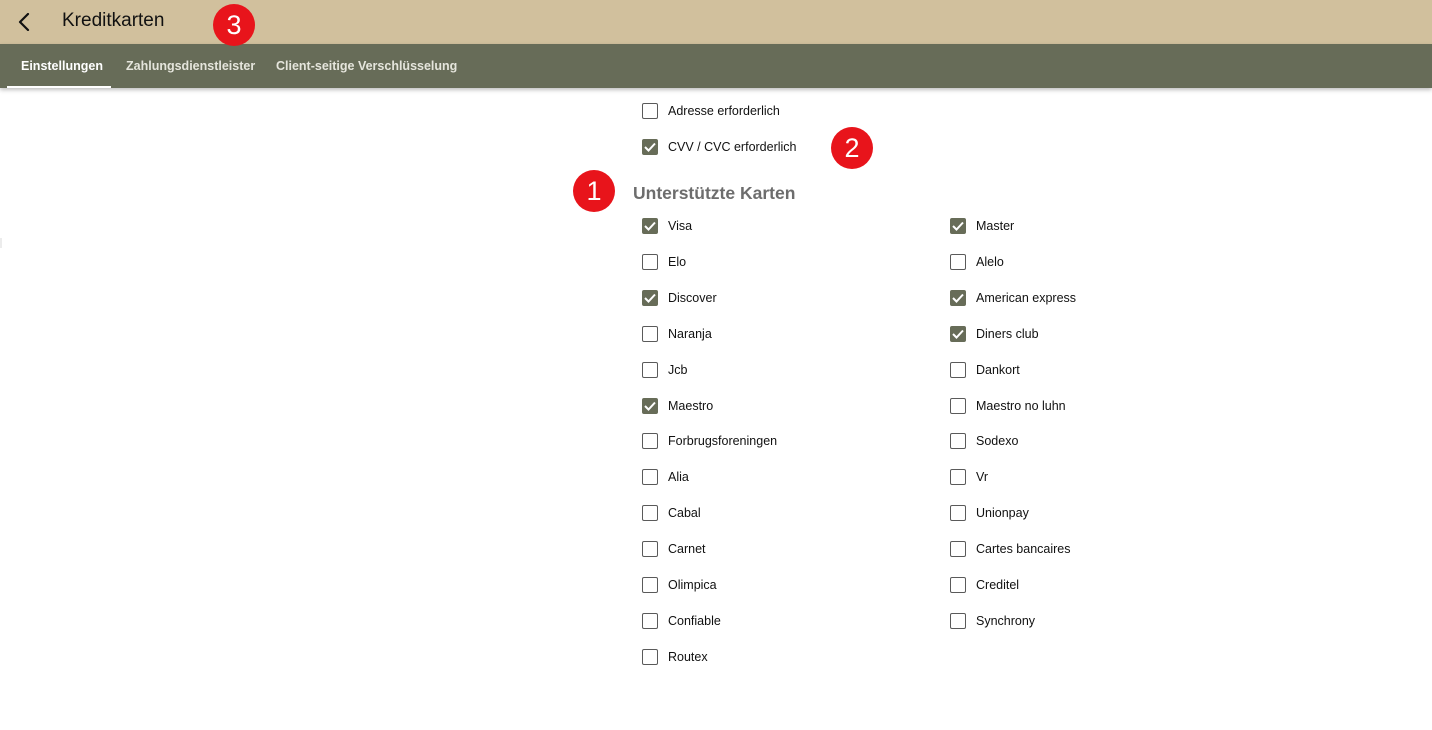 This screenshot has height=730, width=1432. Describe the element at coordinates (1021, 406) in the screenshot. I see `checkbox-label: Maestro no luhn` at that location.